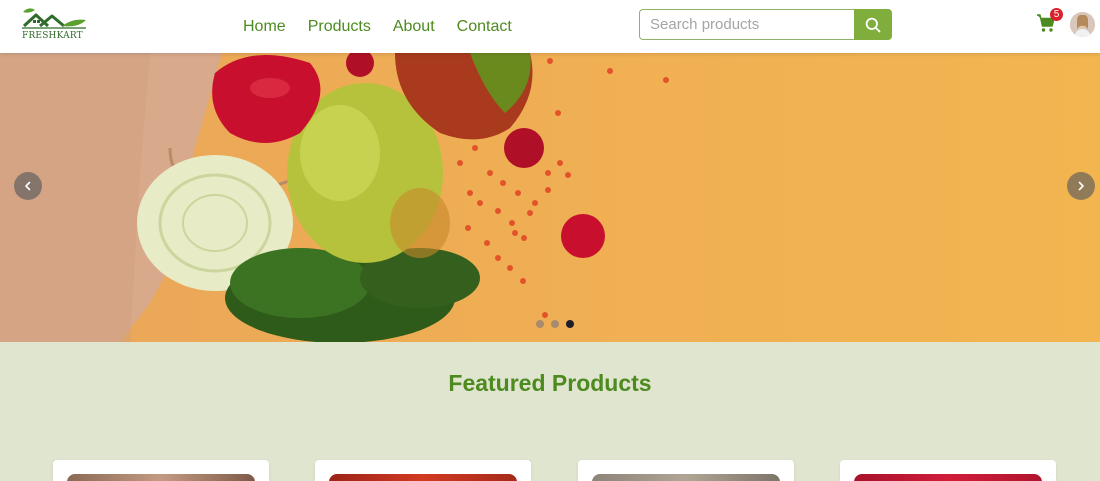  I want to click on chevron-right-icon, so click(1081, 186).